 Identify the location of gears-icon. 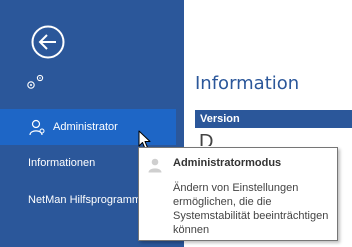
(35, 81).